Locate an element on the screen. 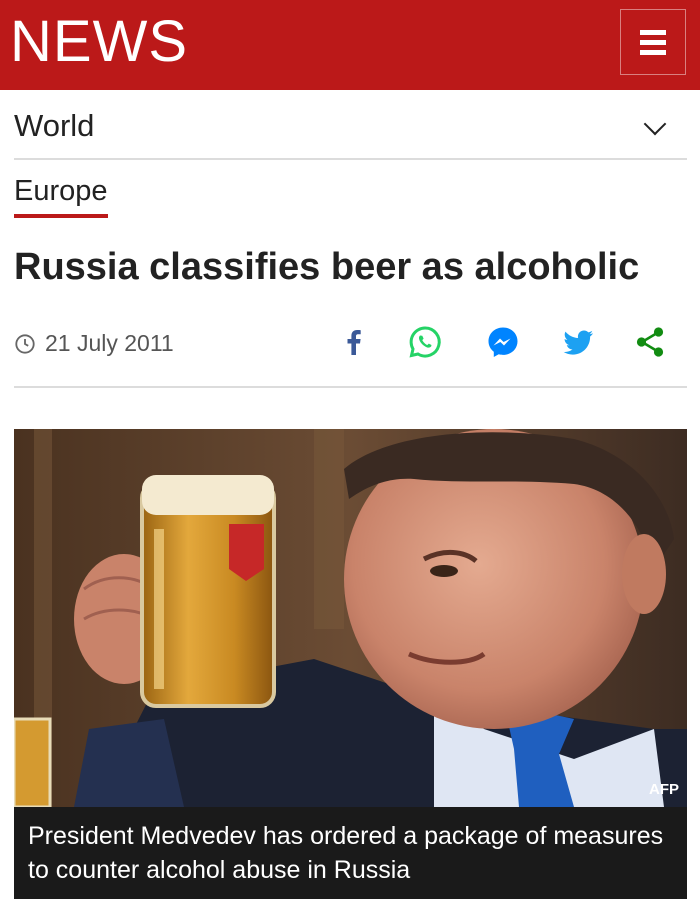  whatsapp-icon is located at coordinates (425, 342).